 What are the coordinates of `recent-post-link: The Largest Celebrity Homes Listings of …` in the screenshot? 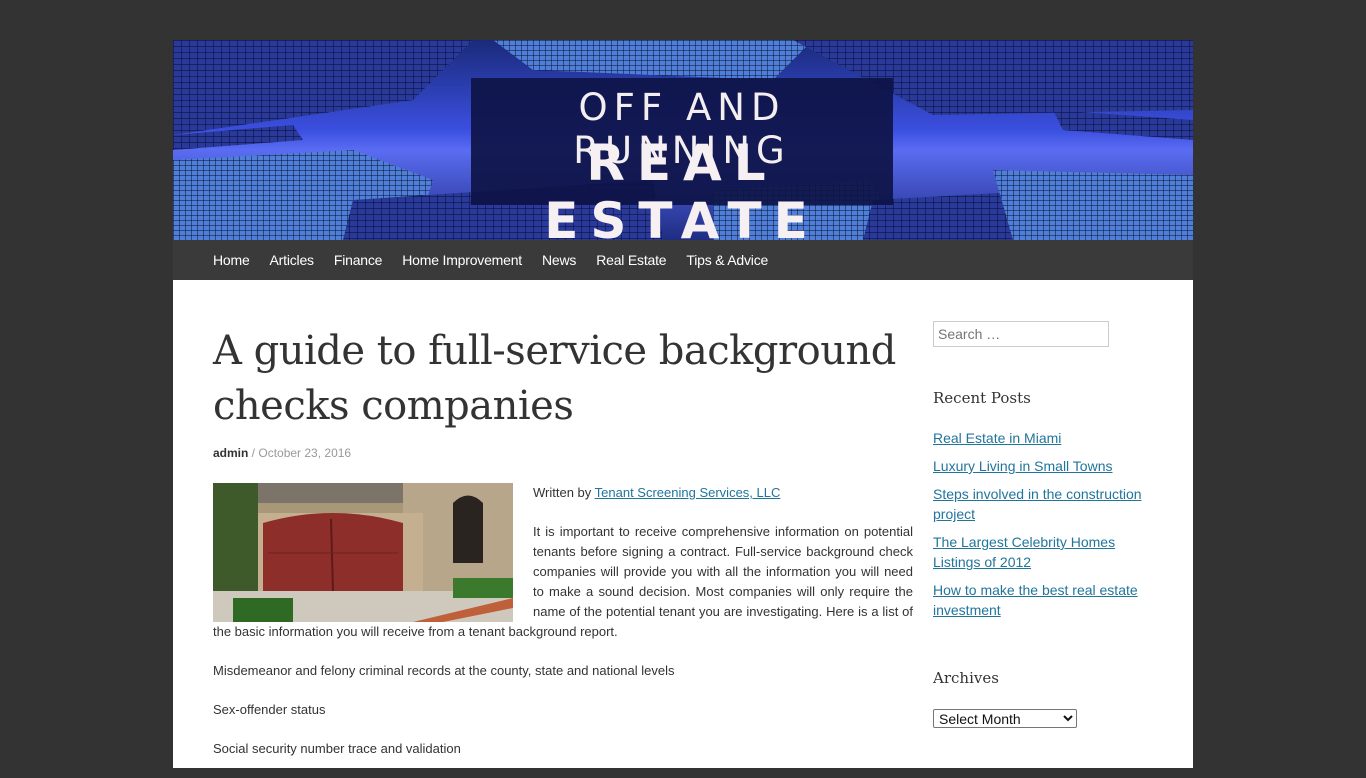 It's located at (1024, 552).